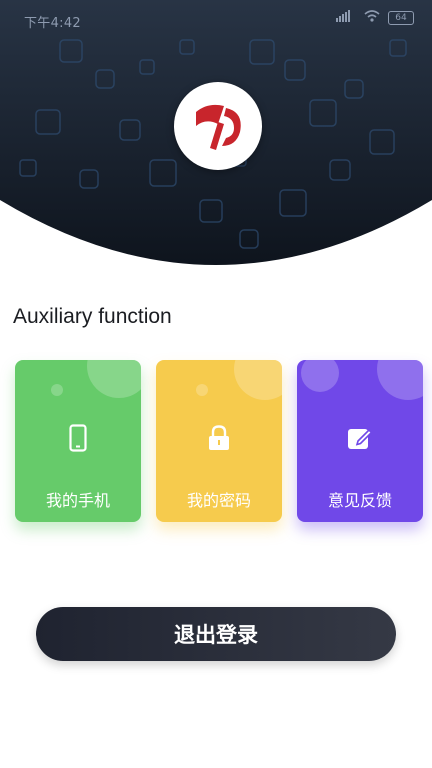 Image resolution: width=432 pixels, height=768 pixels. I want to click on battery-icon: 64, so click(401, 18).